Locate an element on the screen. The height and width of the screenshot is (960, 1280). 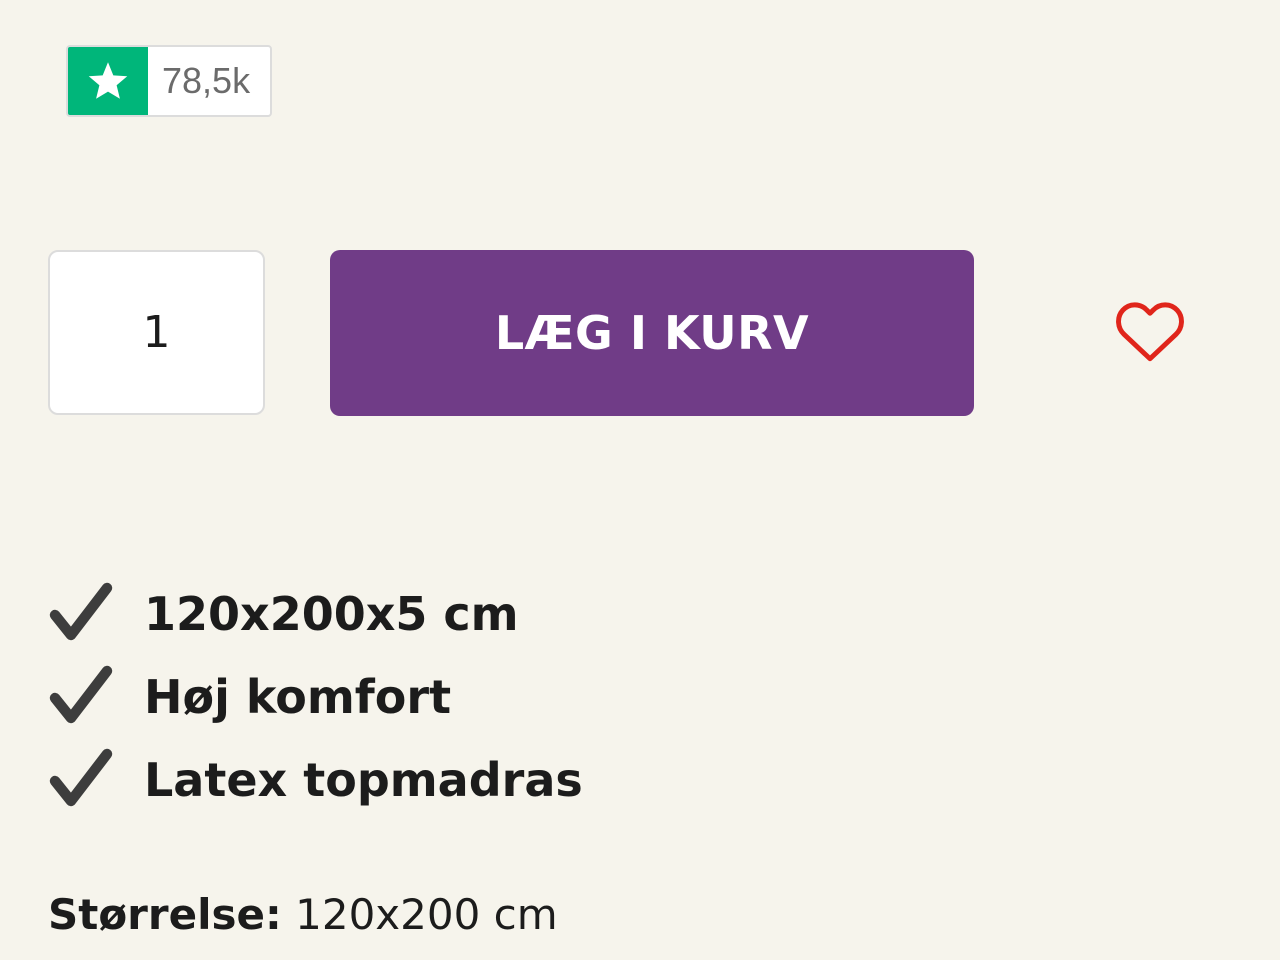
feature-item: Latex topmadras is located at coordinates (315, 779).